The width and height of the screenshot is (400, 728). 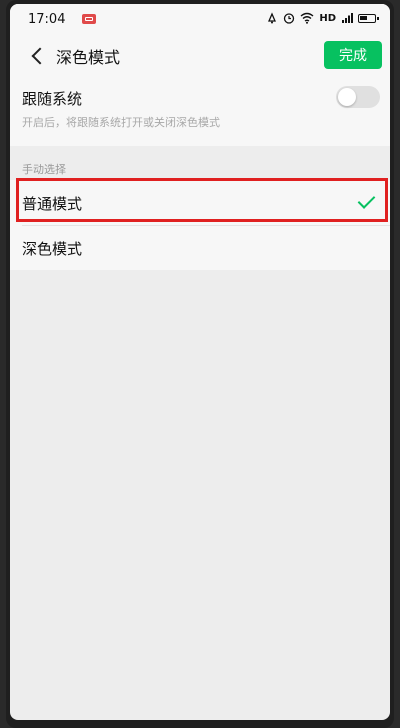 What do you see at coordinates (52, 204) in the screenshot?
I see `option-label: 普通模式` at bounding box center [52, 204].